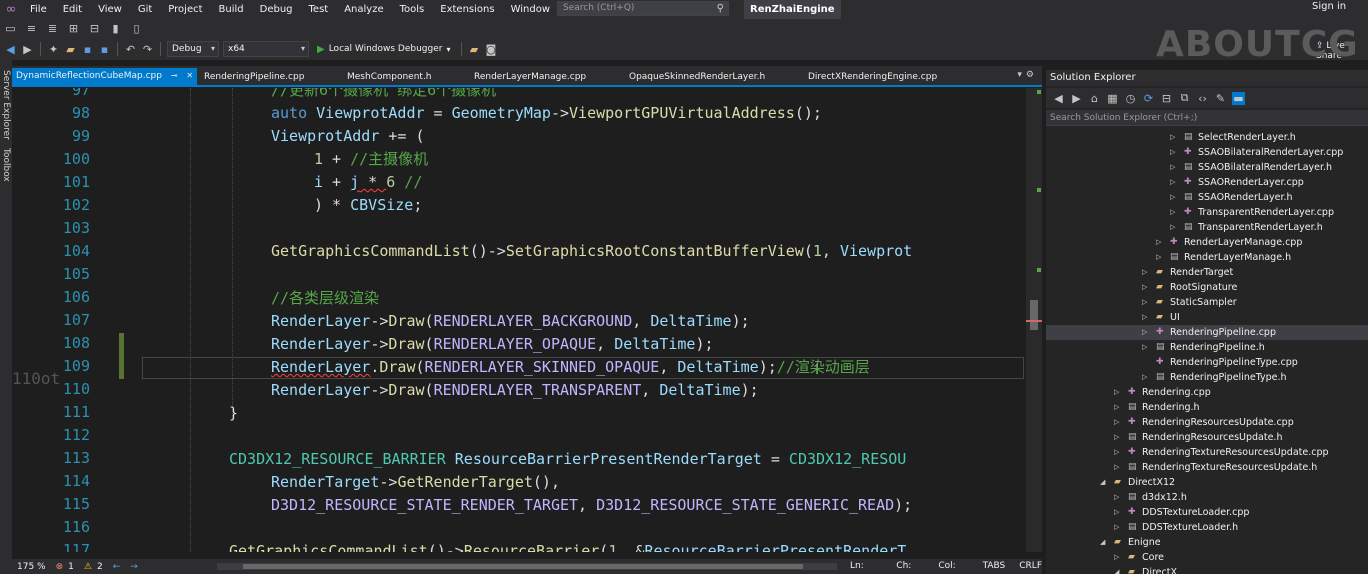 The height and width of the screenshot is (574, 1368). I want to click on tree-item: ▷ ✚ RenderingPipeline.cpp, so click(1207, 332).